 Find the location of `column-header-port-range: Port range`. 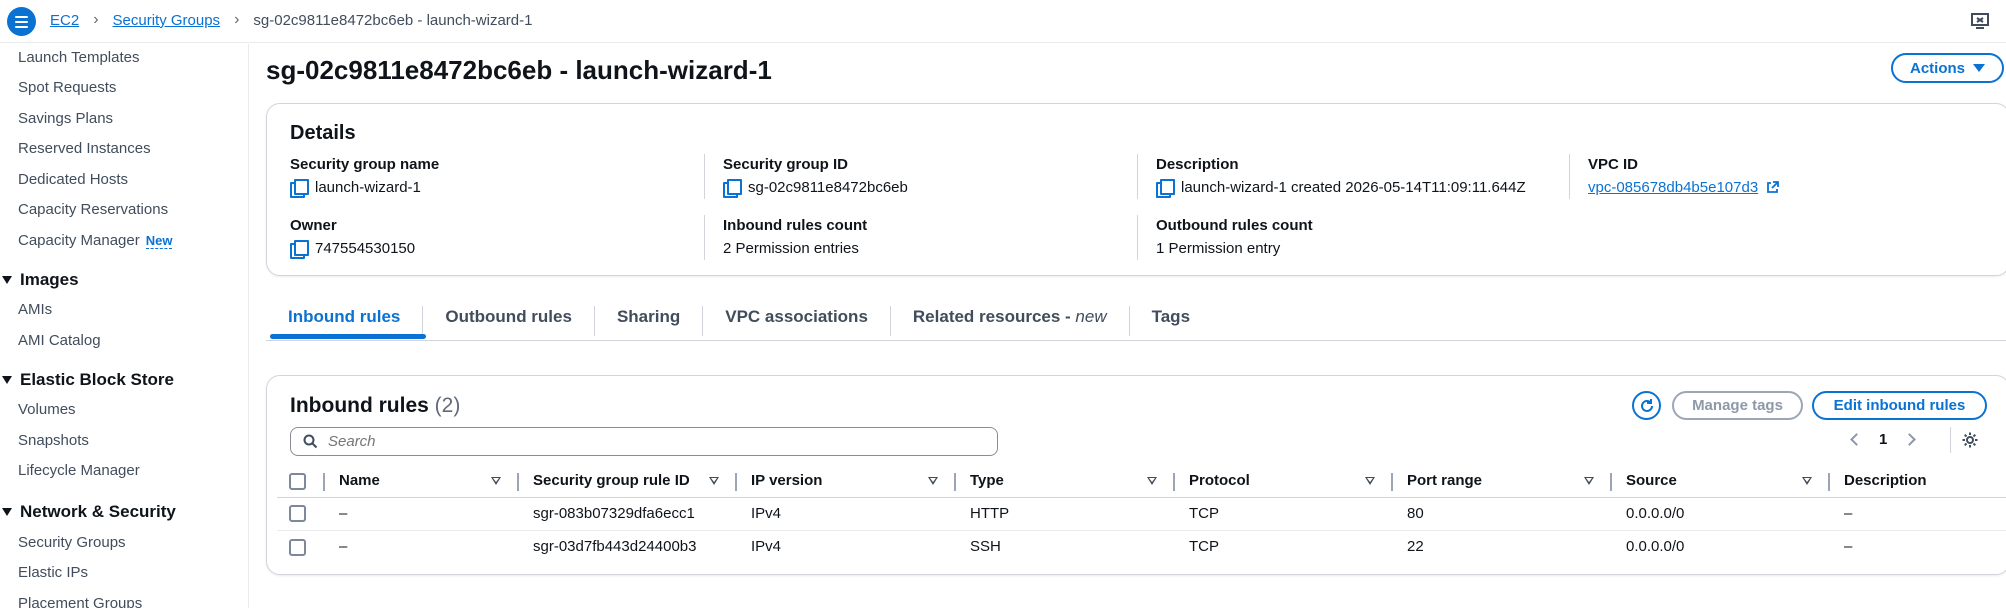

column-header-port-range: Port range is located at coordinates (1502, 481).